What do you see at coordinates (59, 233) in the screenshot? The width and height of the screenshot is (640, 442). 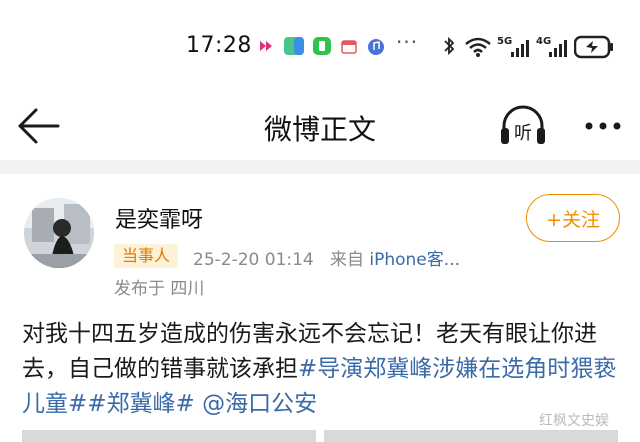 I see `avatar` at bounding box center [59, 233].